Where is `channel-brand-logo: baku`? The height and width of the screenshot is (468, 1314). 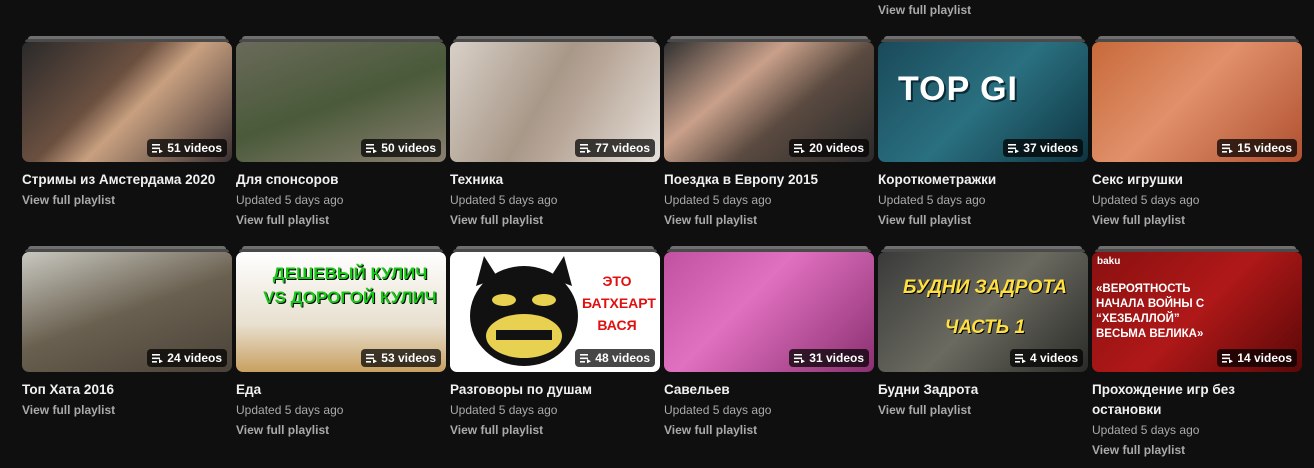 channel-brand-logo: baku is located at coordinates (1109, 261).